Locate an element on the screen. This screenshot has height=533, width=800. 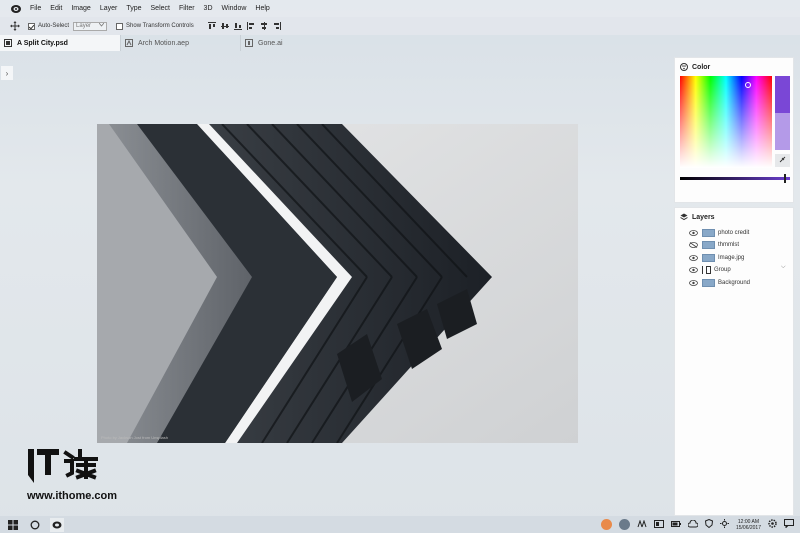
layers-icon is located at coordinates (684, 217).